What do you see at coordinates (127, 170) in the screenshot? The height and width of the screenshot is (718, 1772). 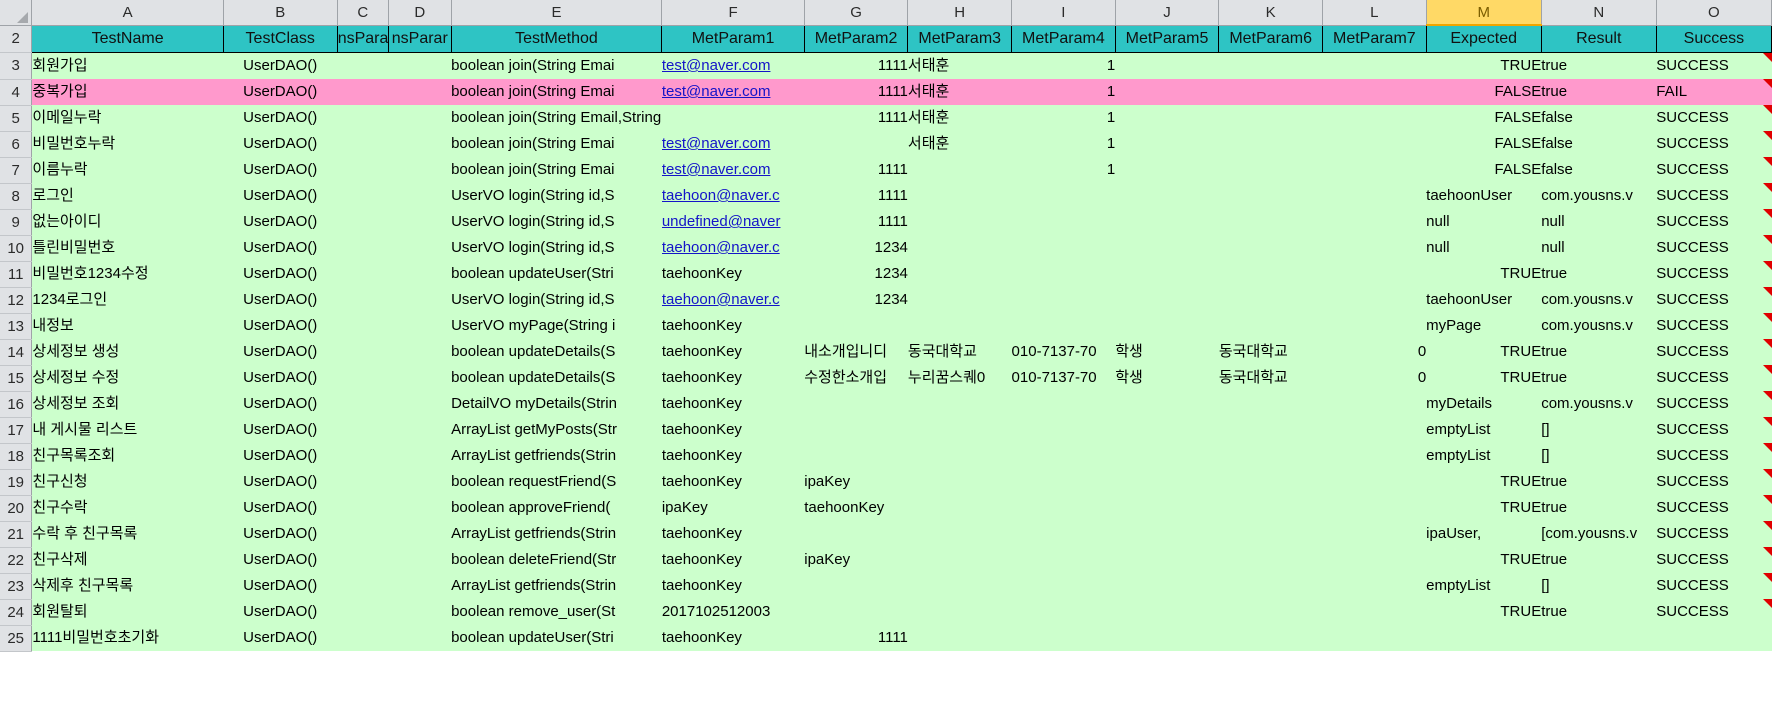 I see `cell-testname: 이름누락` at bounding box center [127, 170].